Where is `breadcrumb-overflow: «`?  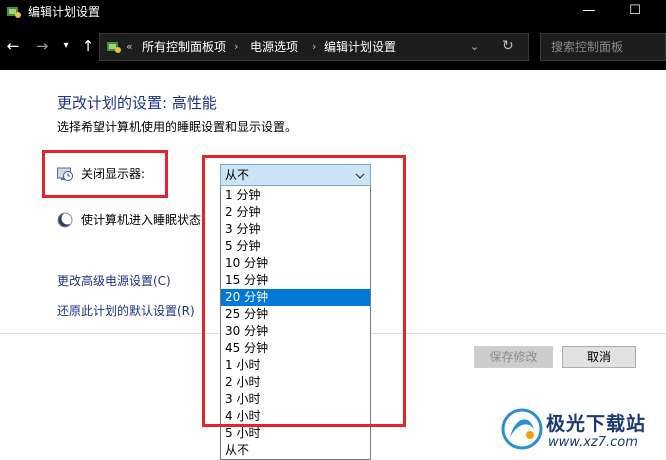 breadcrumb-overflow: « is located at coordinates (129, 47).